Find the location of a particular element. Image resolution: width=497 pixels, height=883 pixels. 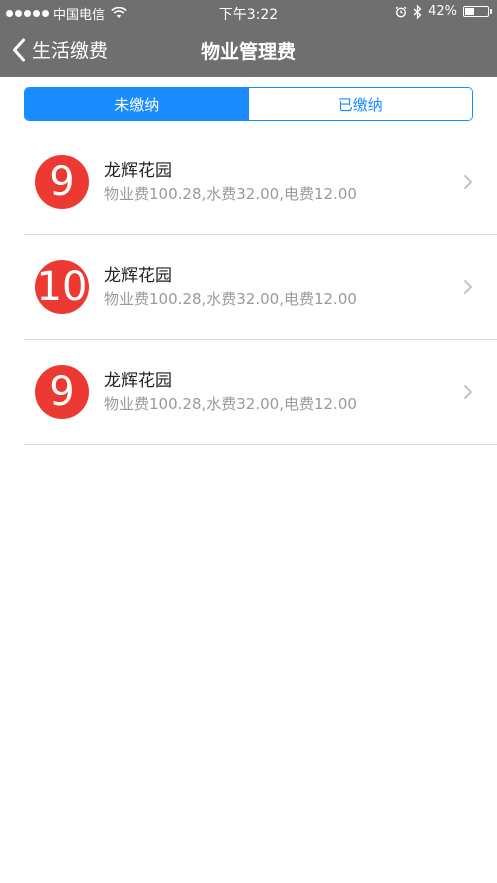

page-title: 物业管理费 is located at coordinates (248, 52).